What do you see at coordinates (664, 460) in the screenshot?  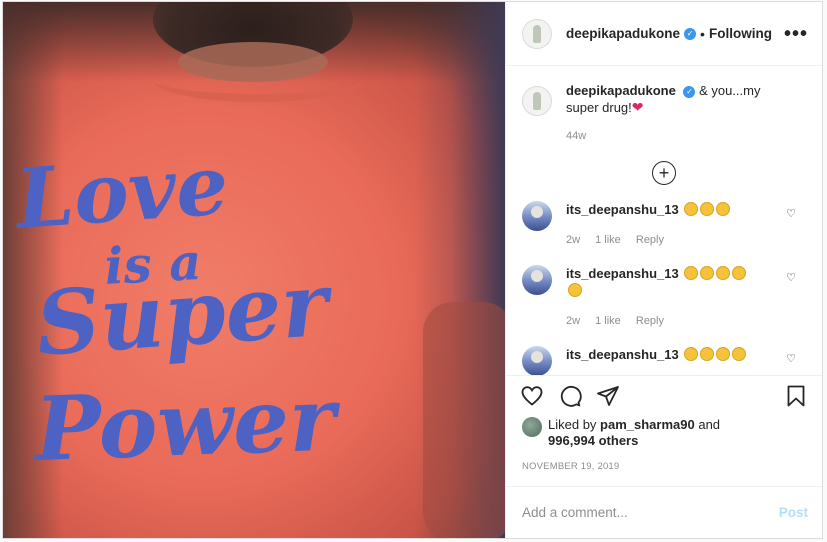 I see `post-date: NOVEMBER 19, 2019` at bounding box center [664, 460].